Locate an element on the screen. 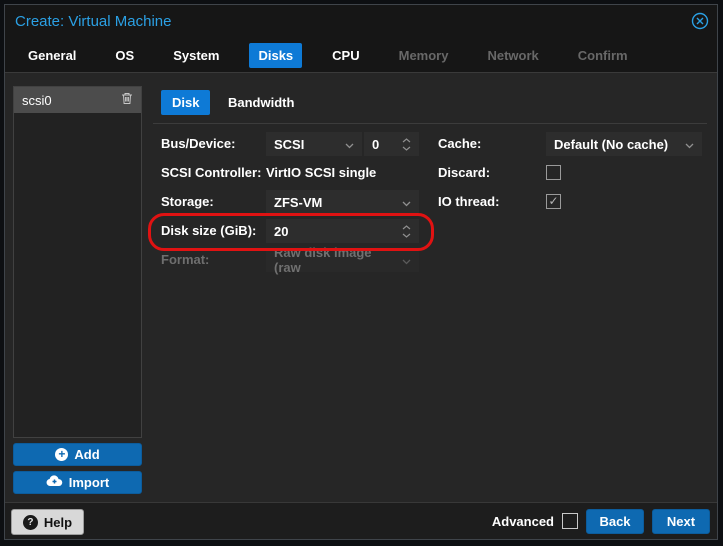 The height and width of the screenshot is (546, 723). bus-number-value: 0 is located at coordinates (376, 144).